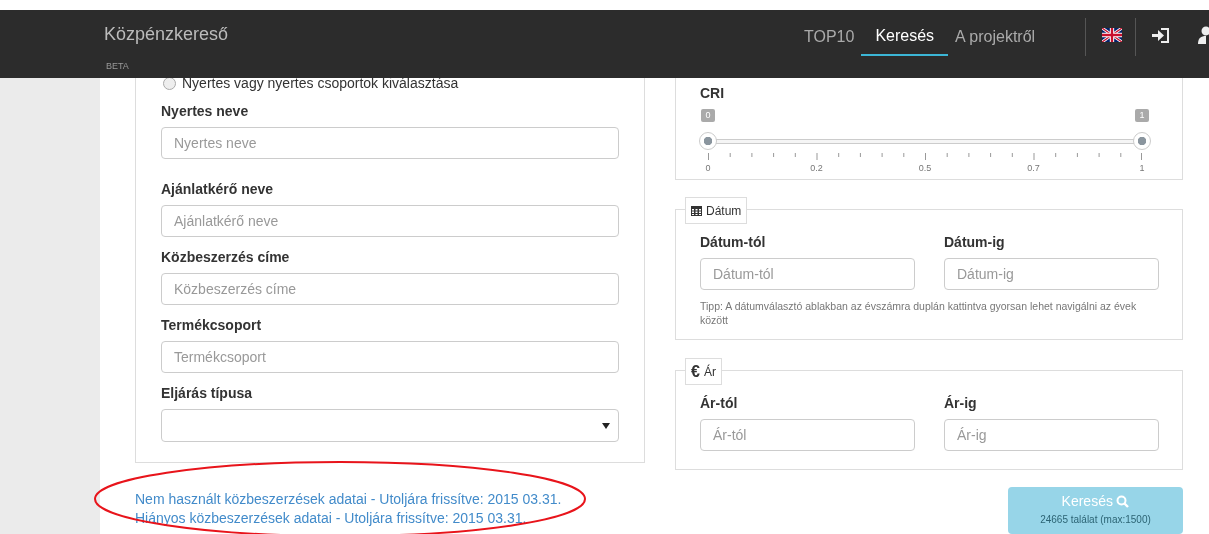 This screenshot has height=534, width=1209. Describe the element at coordinates (708, 115) in the screenshot. I see `value-badge: 0` at that location.